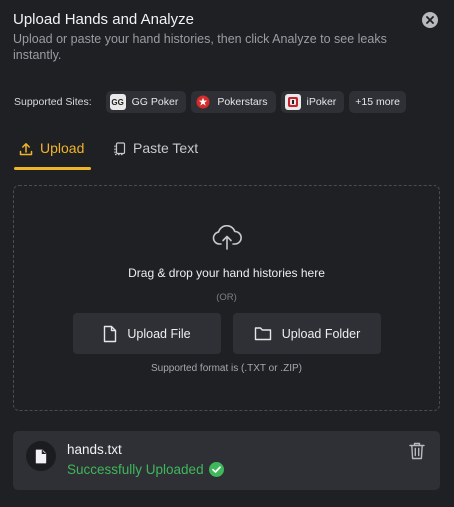 The height and width of the screenshot is (507, 454). What do you see at coordinates (417, 451) in the screenshot?
I see `trash-icon` at bounding box center [417, 451].